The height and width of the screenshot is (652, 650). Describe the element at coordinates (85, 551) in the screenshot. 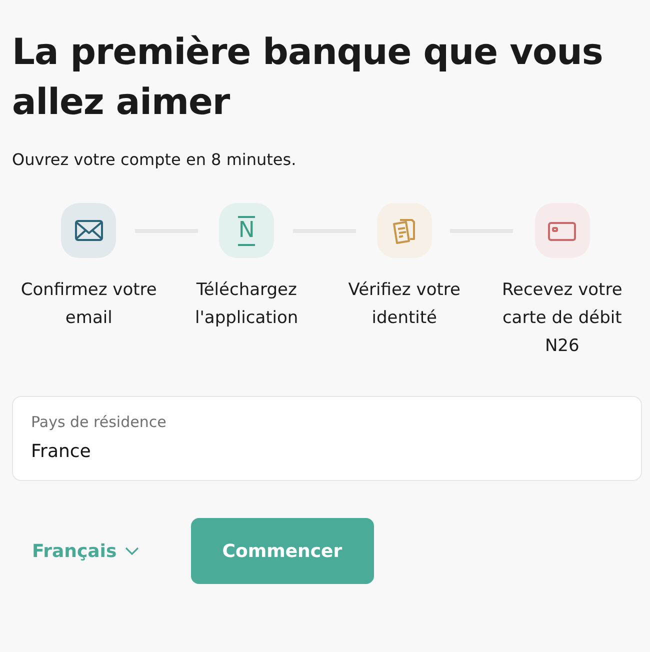

I see `language-dropdown: Français` at that location.